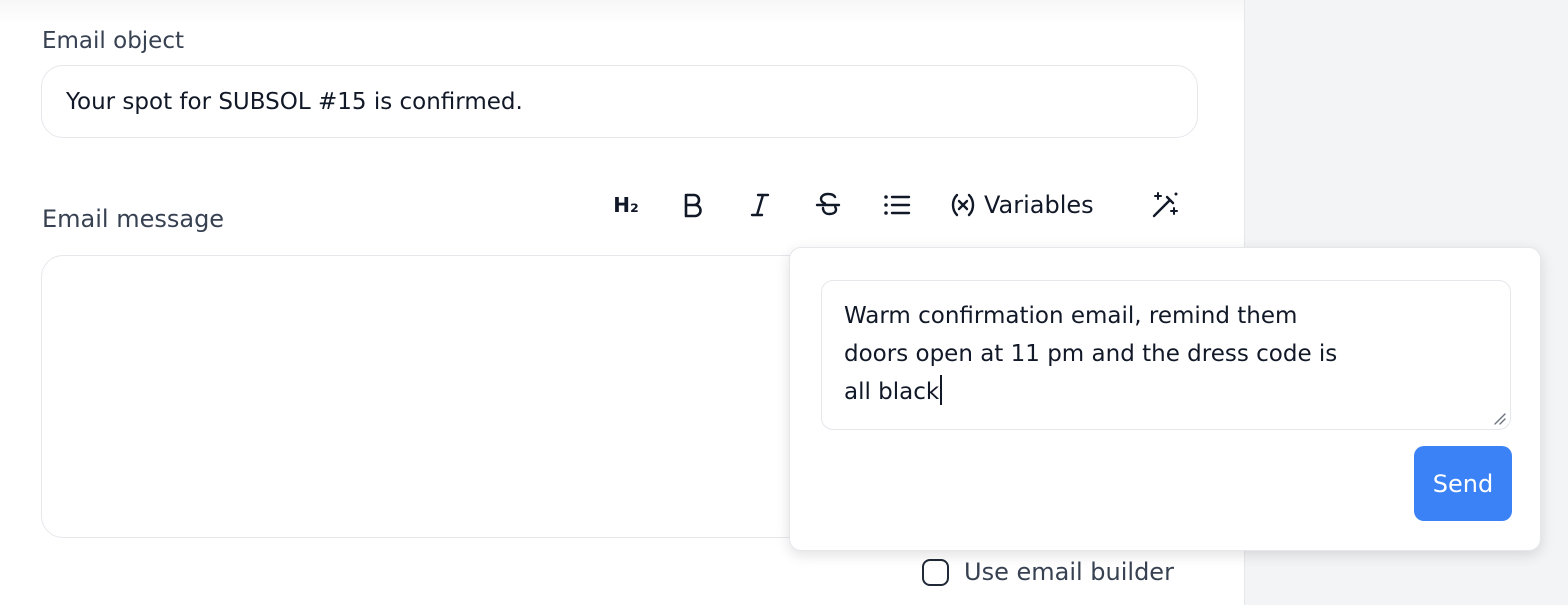 This screenshot has height=605, width=1568. Describe the element at coordinates (1039, 205) in the screenshot. I see `variables-label: Variables` at that location.